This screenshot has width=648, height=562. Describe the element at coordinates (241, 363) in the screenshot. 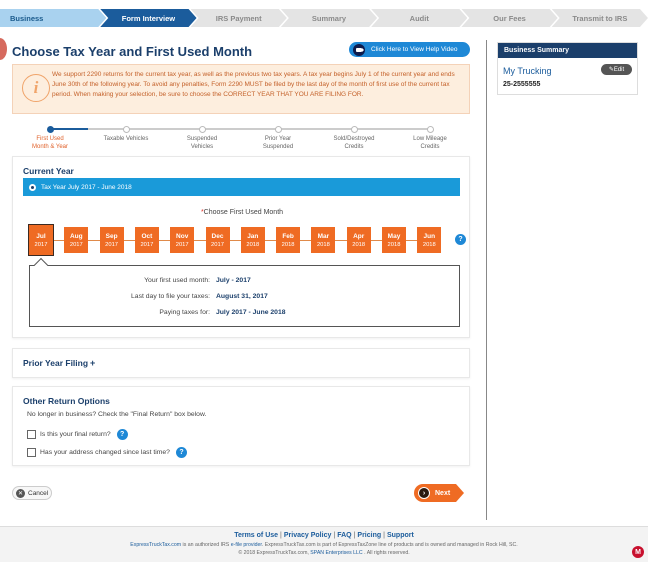

I see `prior-year-panel: Prior Year Filing +` at that location.